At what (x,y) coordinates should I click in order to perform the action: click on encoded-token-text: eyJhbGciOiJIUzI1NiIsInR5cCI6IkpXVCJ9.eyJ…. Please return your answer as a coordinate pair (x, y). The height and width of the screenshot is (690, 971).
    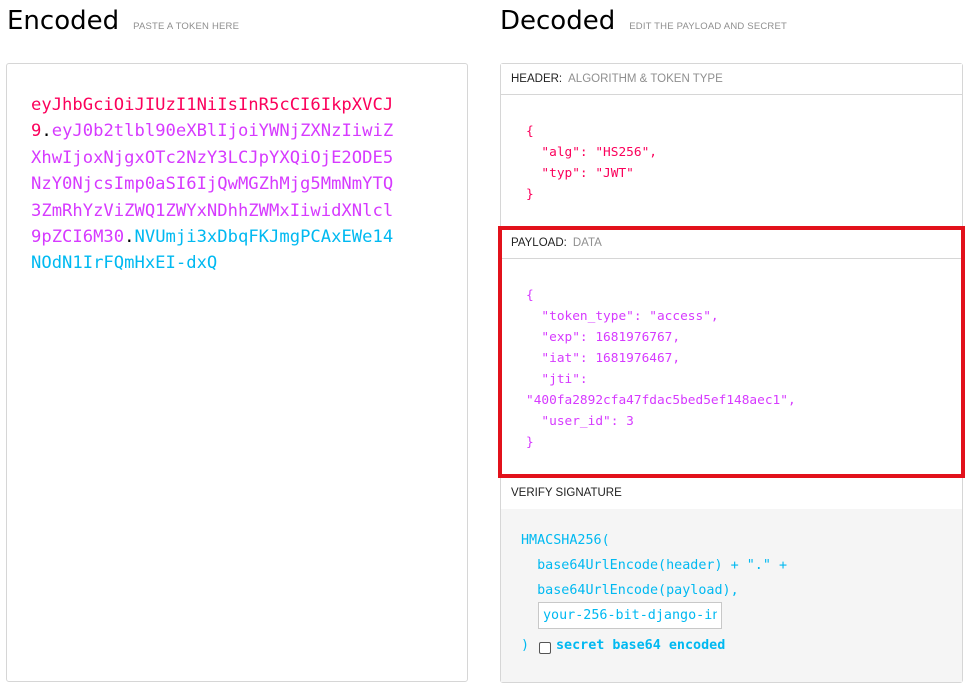
    Looking at the image, I should click on (216, 184).